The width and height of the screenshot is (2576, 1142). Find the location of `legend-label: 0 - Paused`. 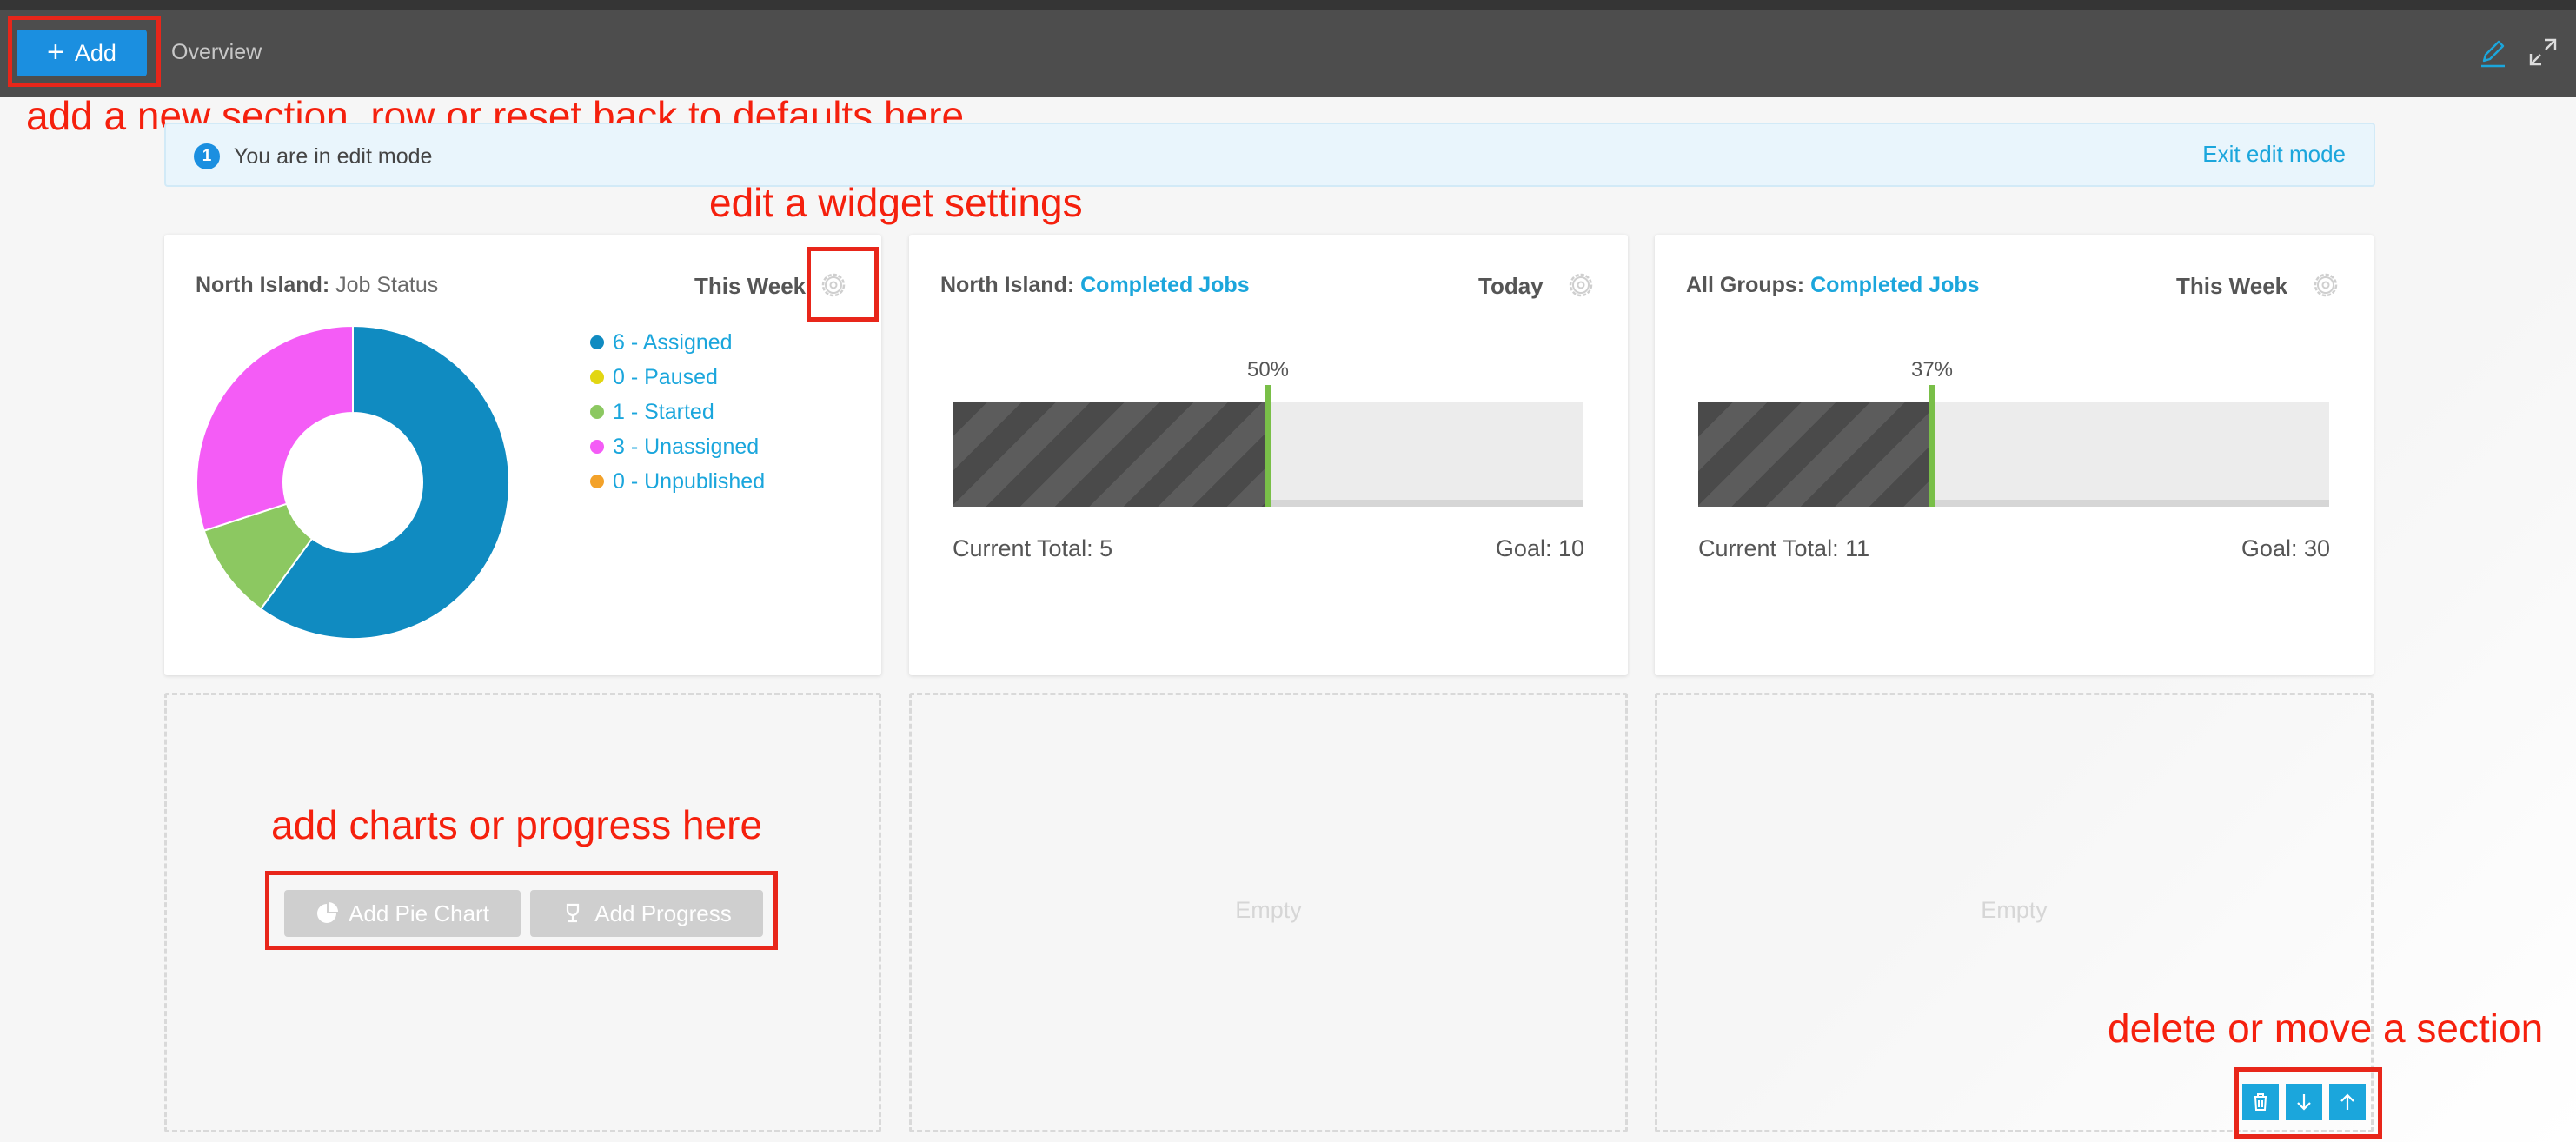

legend-label: 0 - Paused is located at coordinates (665, 376).